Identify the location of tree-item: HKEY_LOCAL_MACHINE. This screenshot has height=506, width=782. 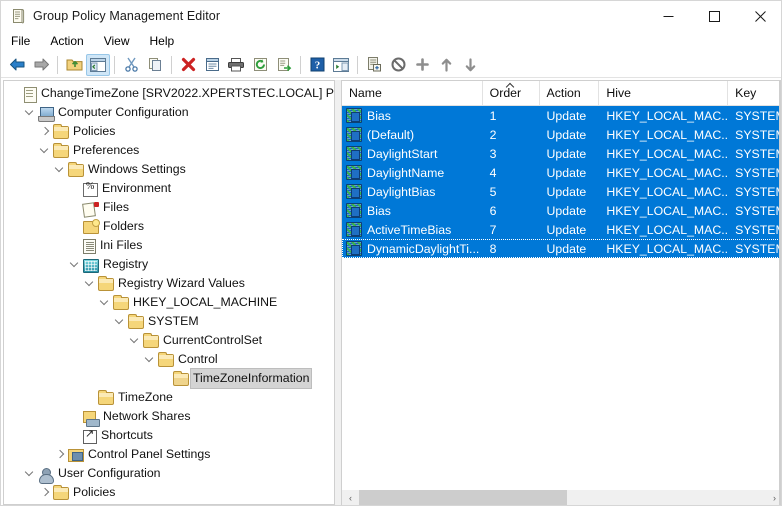
(169, 302).